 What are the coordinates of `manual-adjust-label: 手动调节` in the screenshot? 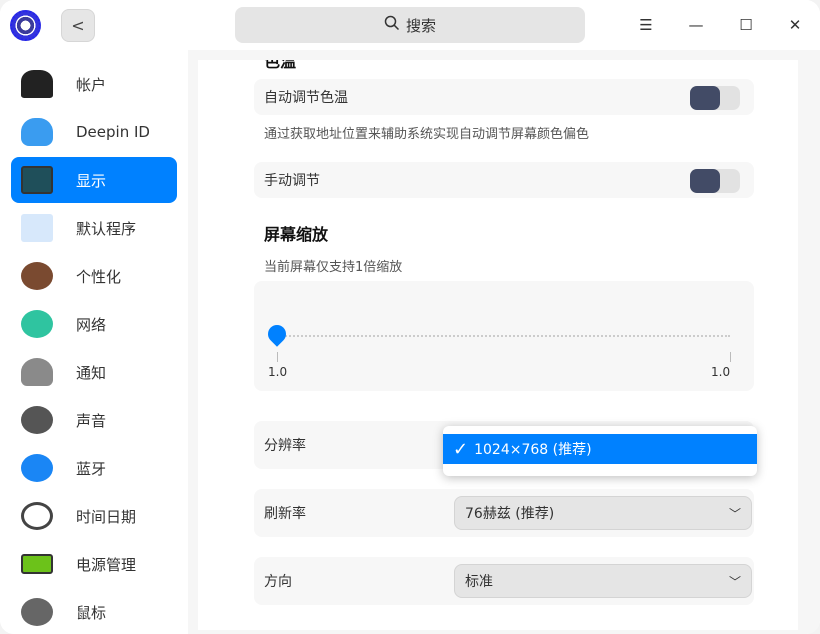 It's located at (292, 181).